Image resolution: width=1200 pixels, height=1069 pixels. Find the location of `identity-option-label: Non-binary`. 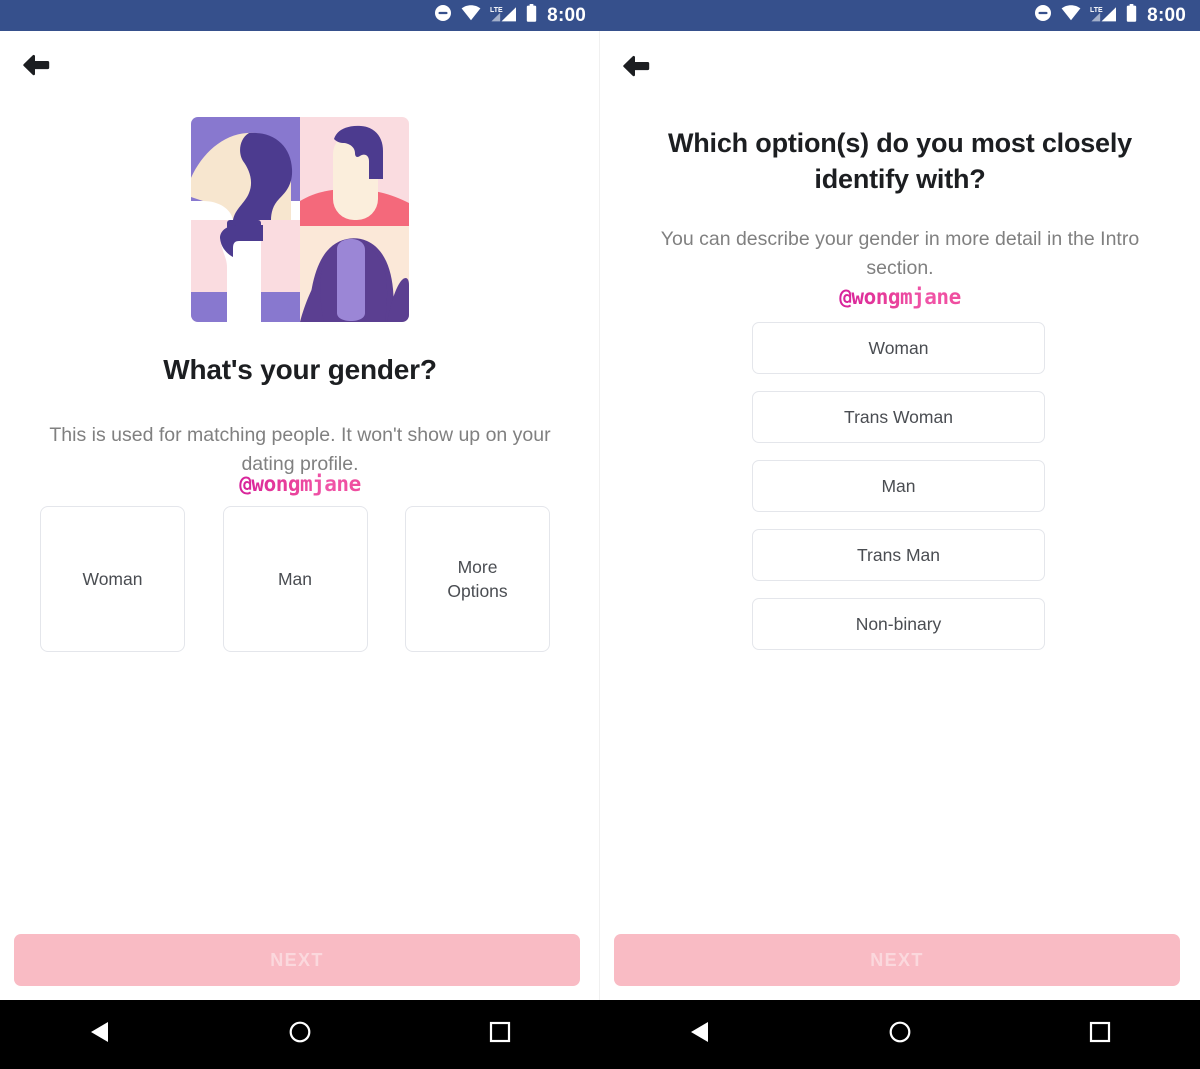

identity-option-label: Non-binary is located at coordinates (898, 623).